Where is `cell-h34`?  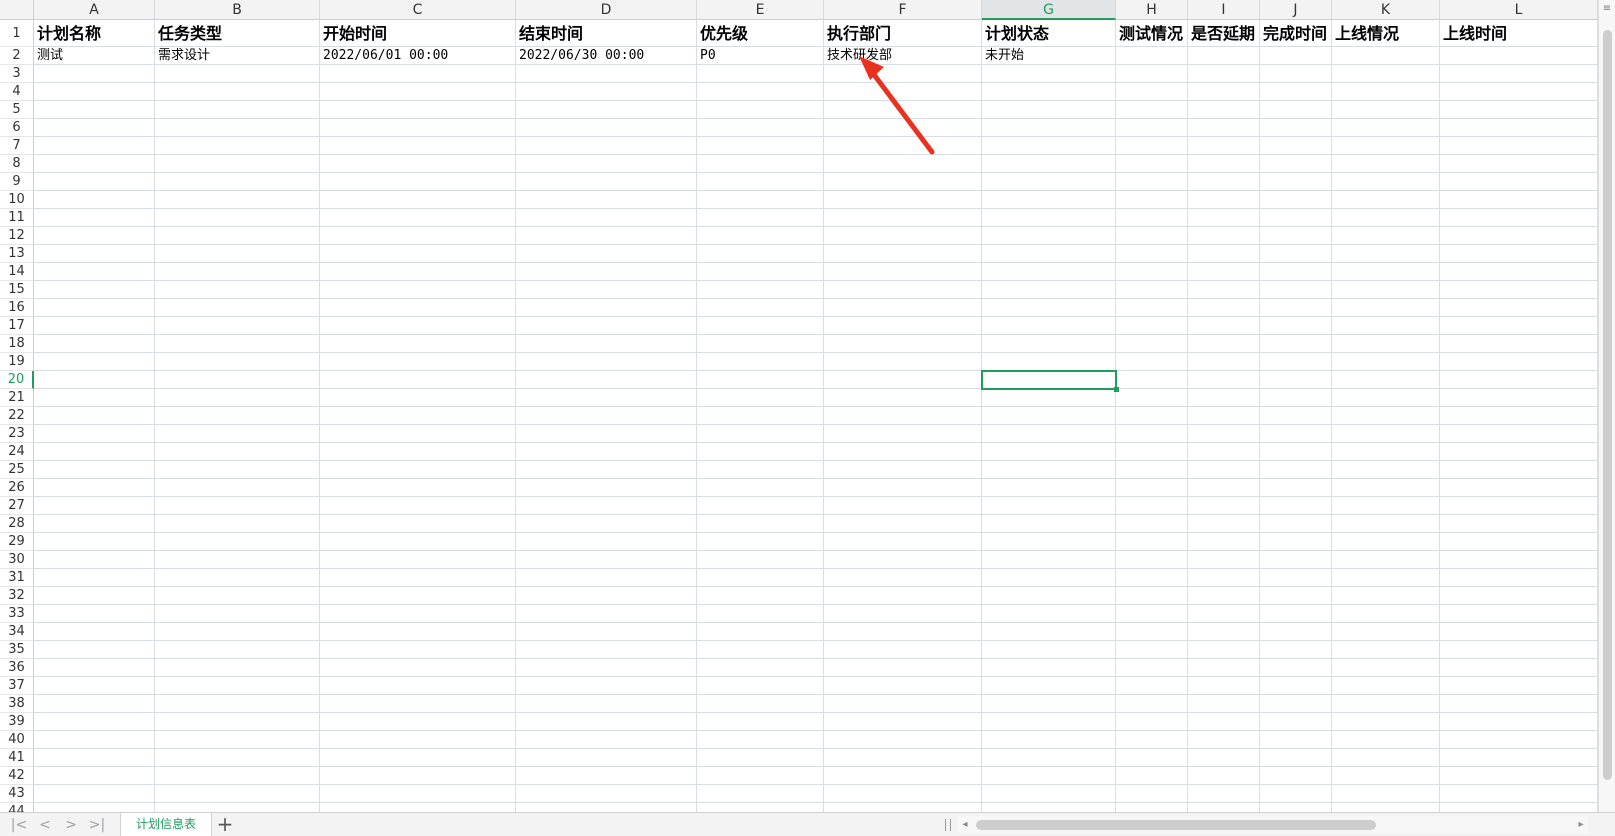 cell-h34 is located at coordinates (1152, 632).